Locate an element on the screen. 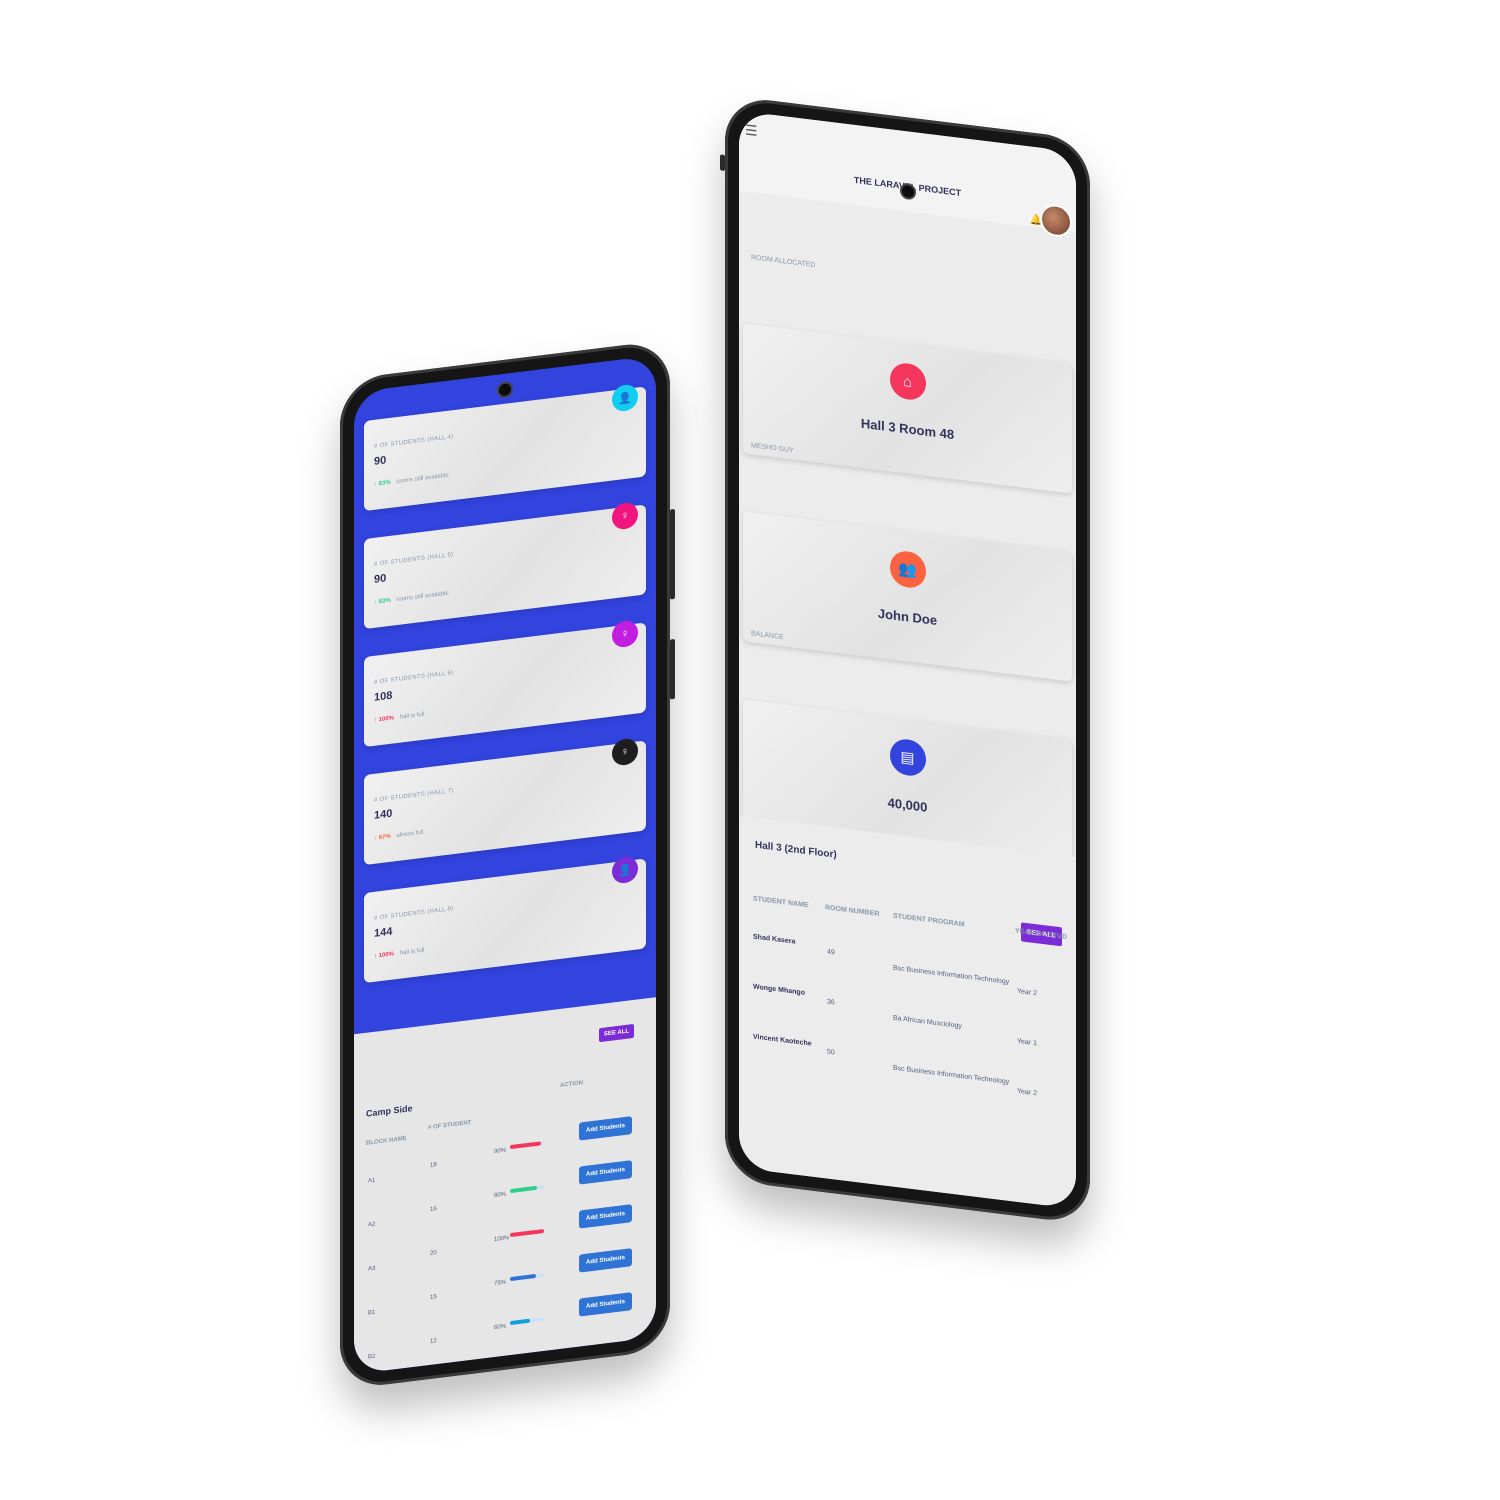  stat-label: # of students (Hall 6) is located at coordinates (414, 678).